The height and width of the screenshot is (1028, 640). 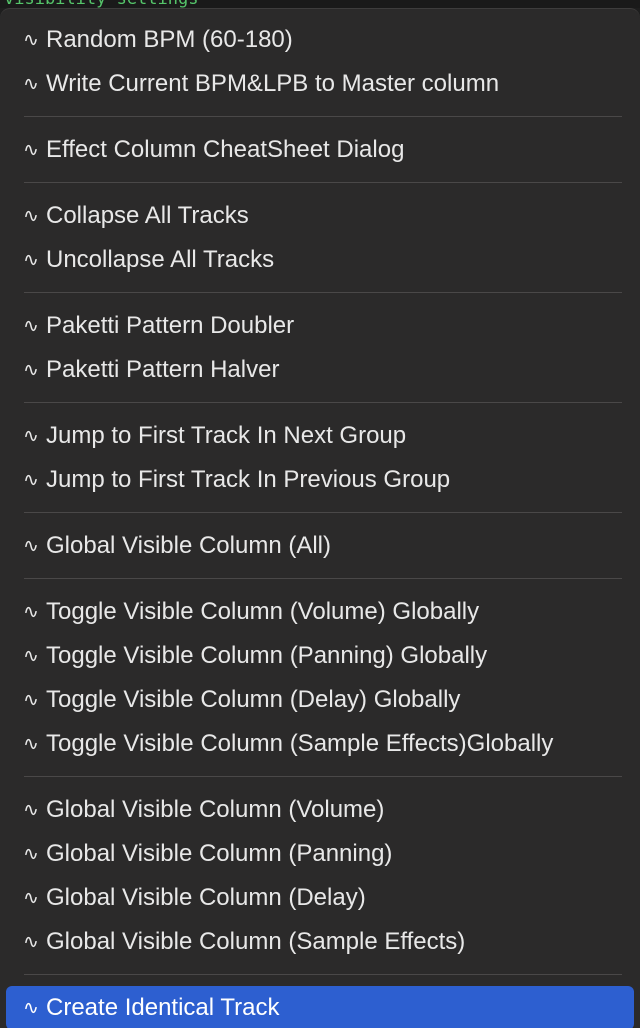 What do you see at coordinates (163, 369) in the screenshot?
I see `menu-item-label: Paketti Pattern Halver` at bounding box center [163, 369].